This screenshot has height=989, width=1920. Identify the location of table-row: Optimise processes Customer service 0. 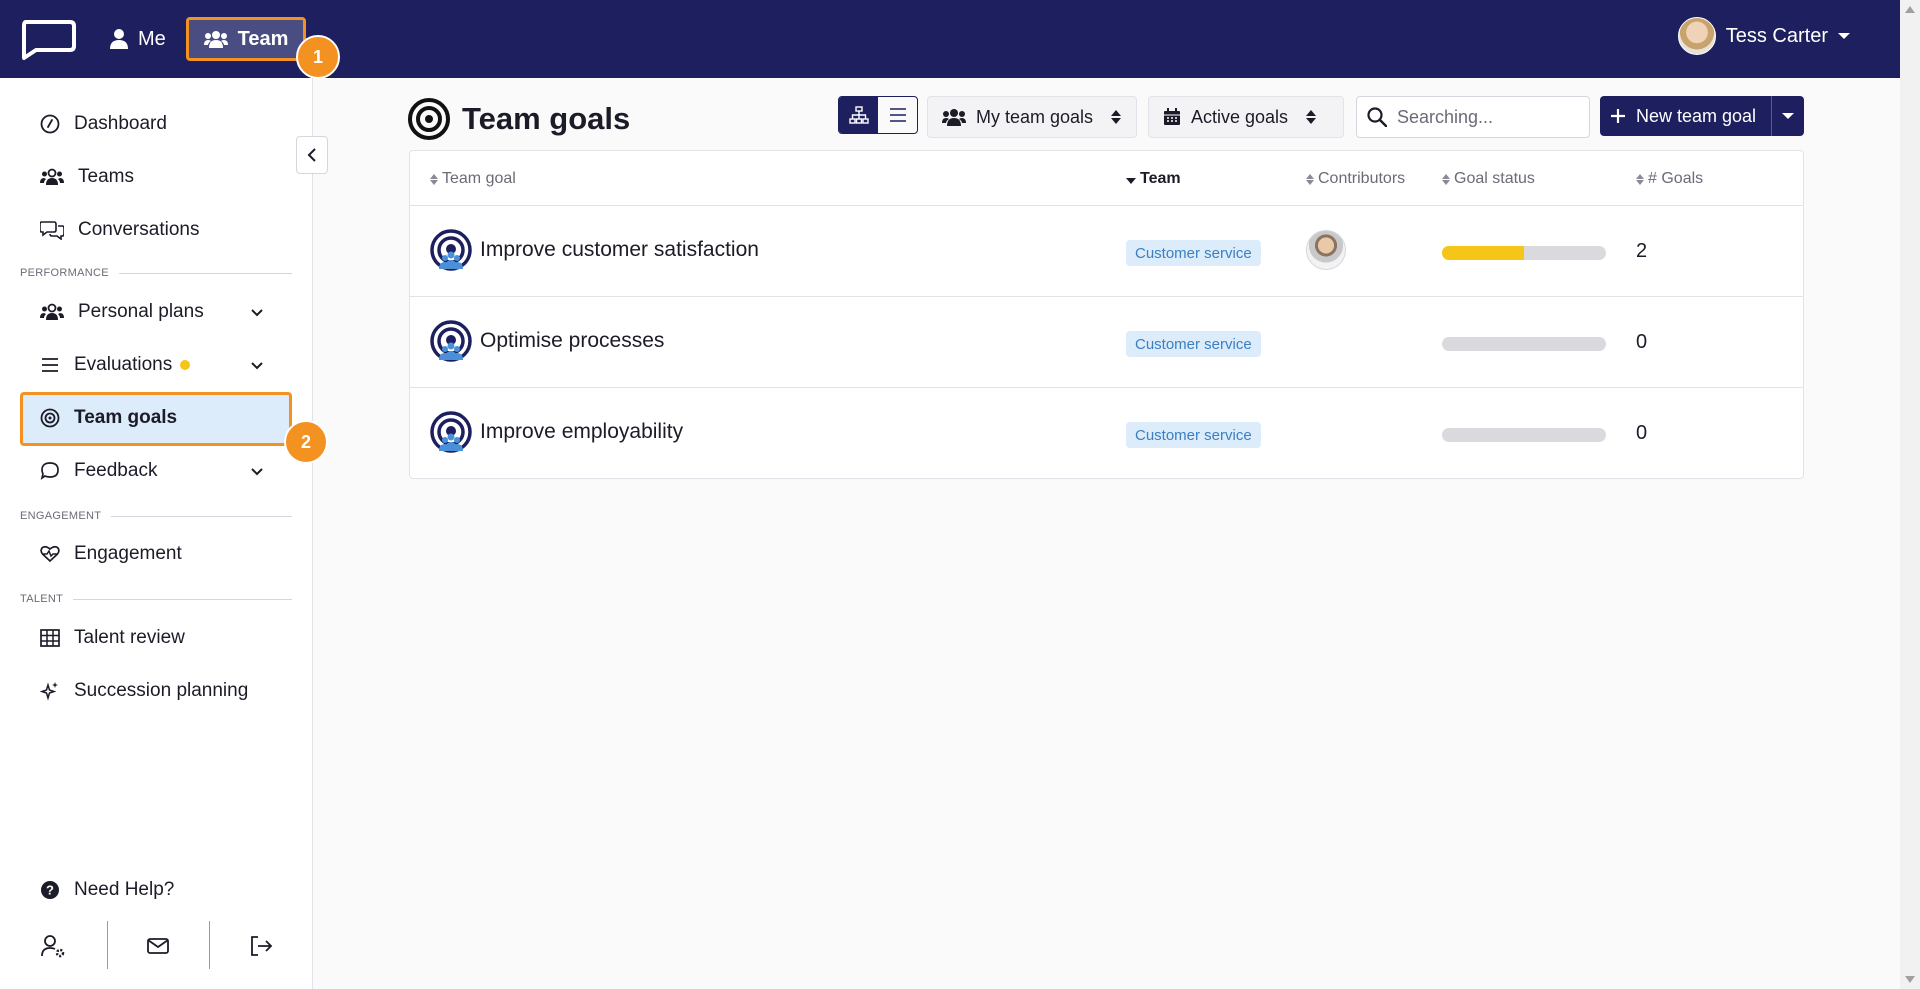
(1106, 341).